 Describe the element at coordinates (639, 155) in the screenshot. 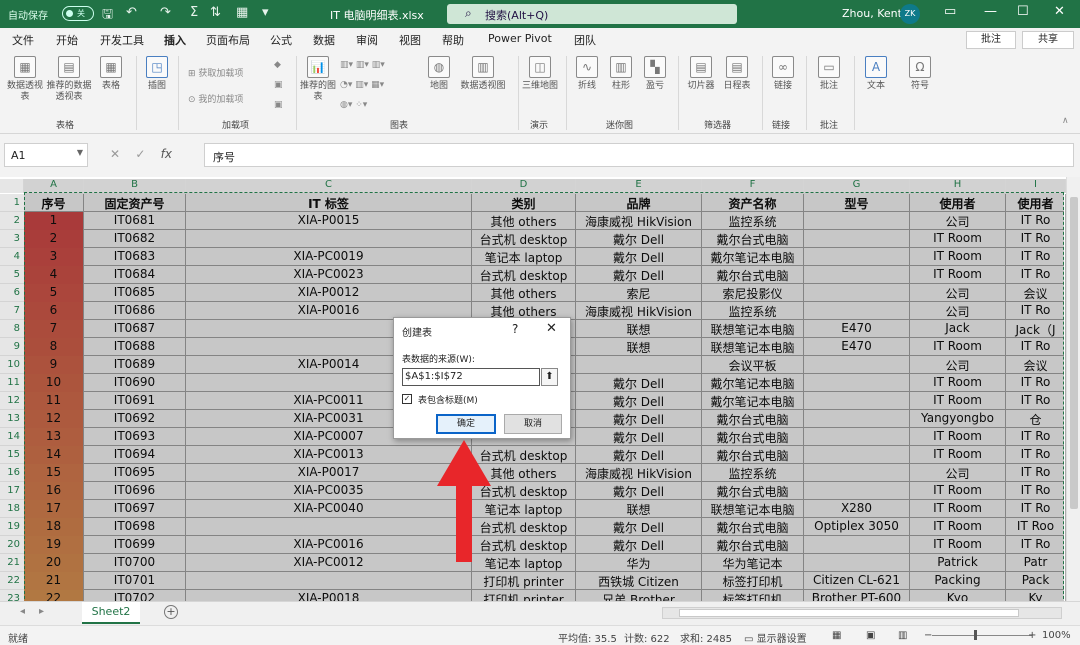

I see `formula-input: 序号` at that location.